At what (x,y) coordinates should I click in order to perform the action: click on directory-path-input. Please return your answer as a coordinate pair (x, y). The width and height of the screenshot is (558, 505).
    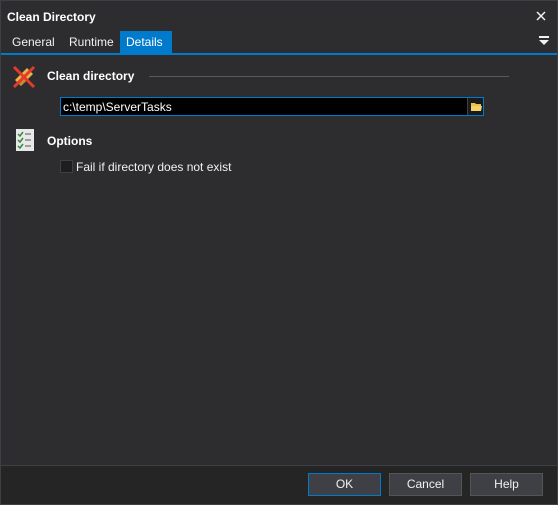
    Looking at the image, I should click on (264, 106).